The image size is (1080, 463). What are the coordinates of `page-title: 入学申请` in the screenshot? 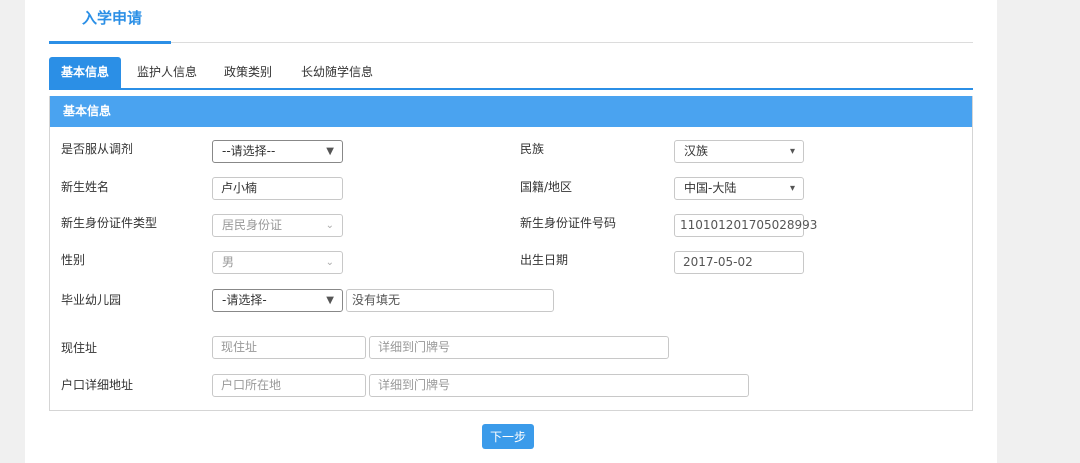 It's located at (112, 18).